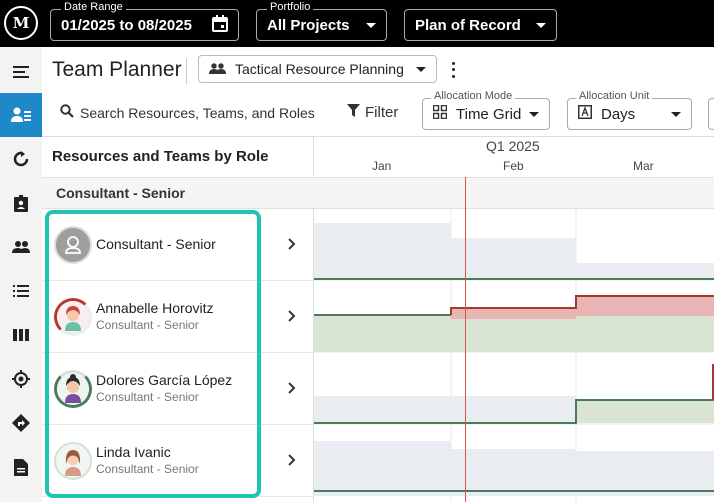 The image size is (714, 502). I want to click on today-marker, so click(465, 339).